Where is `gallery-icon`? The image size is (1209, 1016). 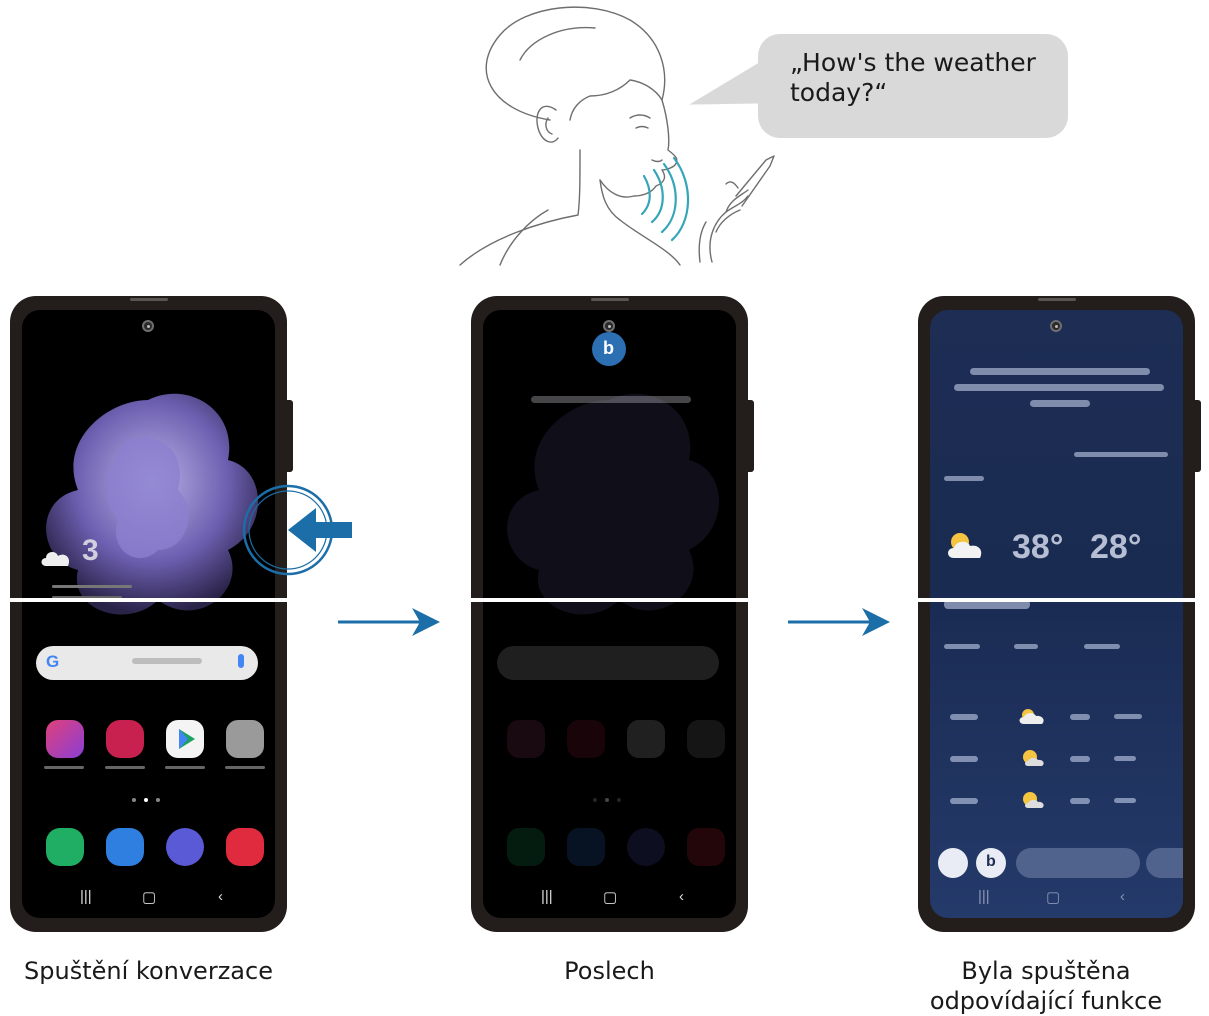
gallery-icon is located at coordinates (125, 739).